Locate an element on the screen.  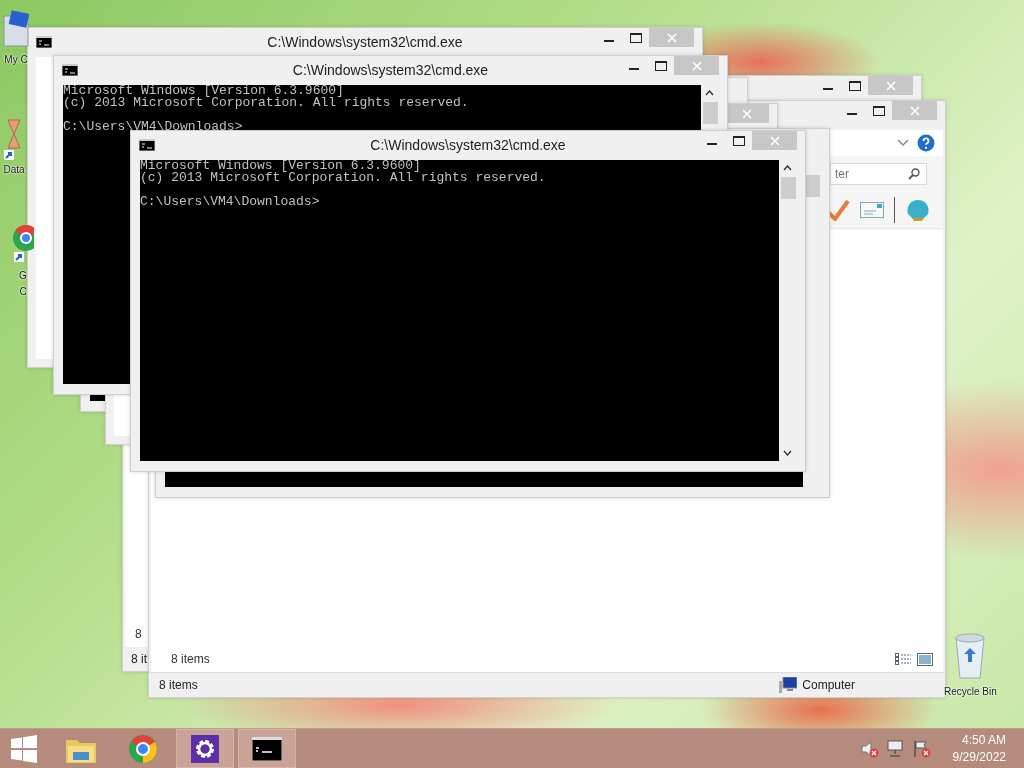
preview-icon is located at coordinates (925, 659).